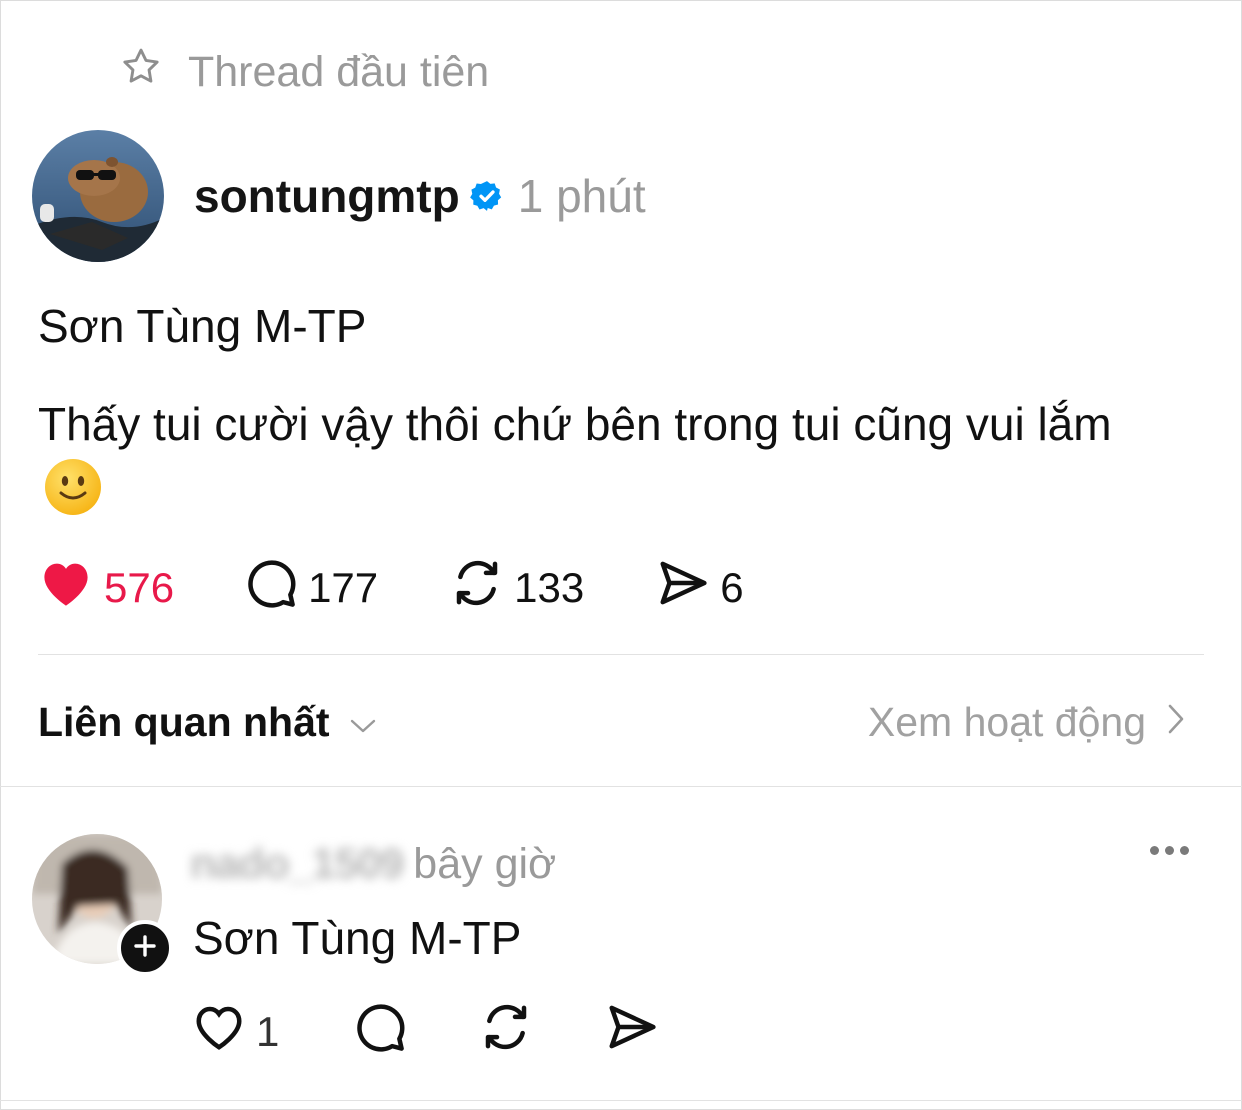  Describe the element at coordinates (202, 326) in the screenshot. I see `post-author-line: Sơn Tùng M-TP` at that location.